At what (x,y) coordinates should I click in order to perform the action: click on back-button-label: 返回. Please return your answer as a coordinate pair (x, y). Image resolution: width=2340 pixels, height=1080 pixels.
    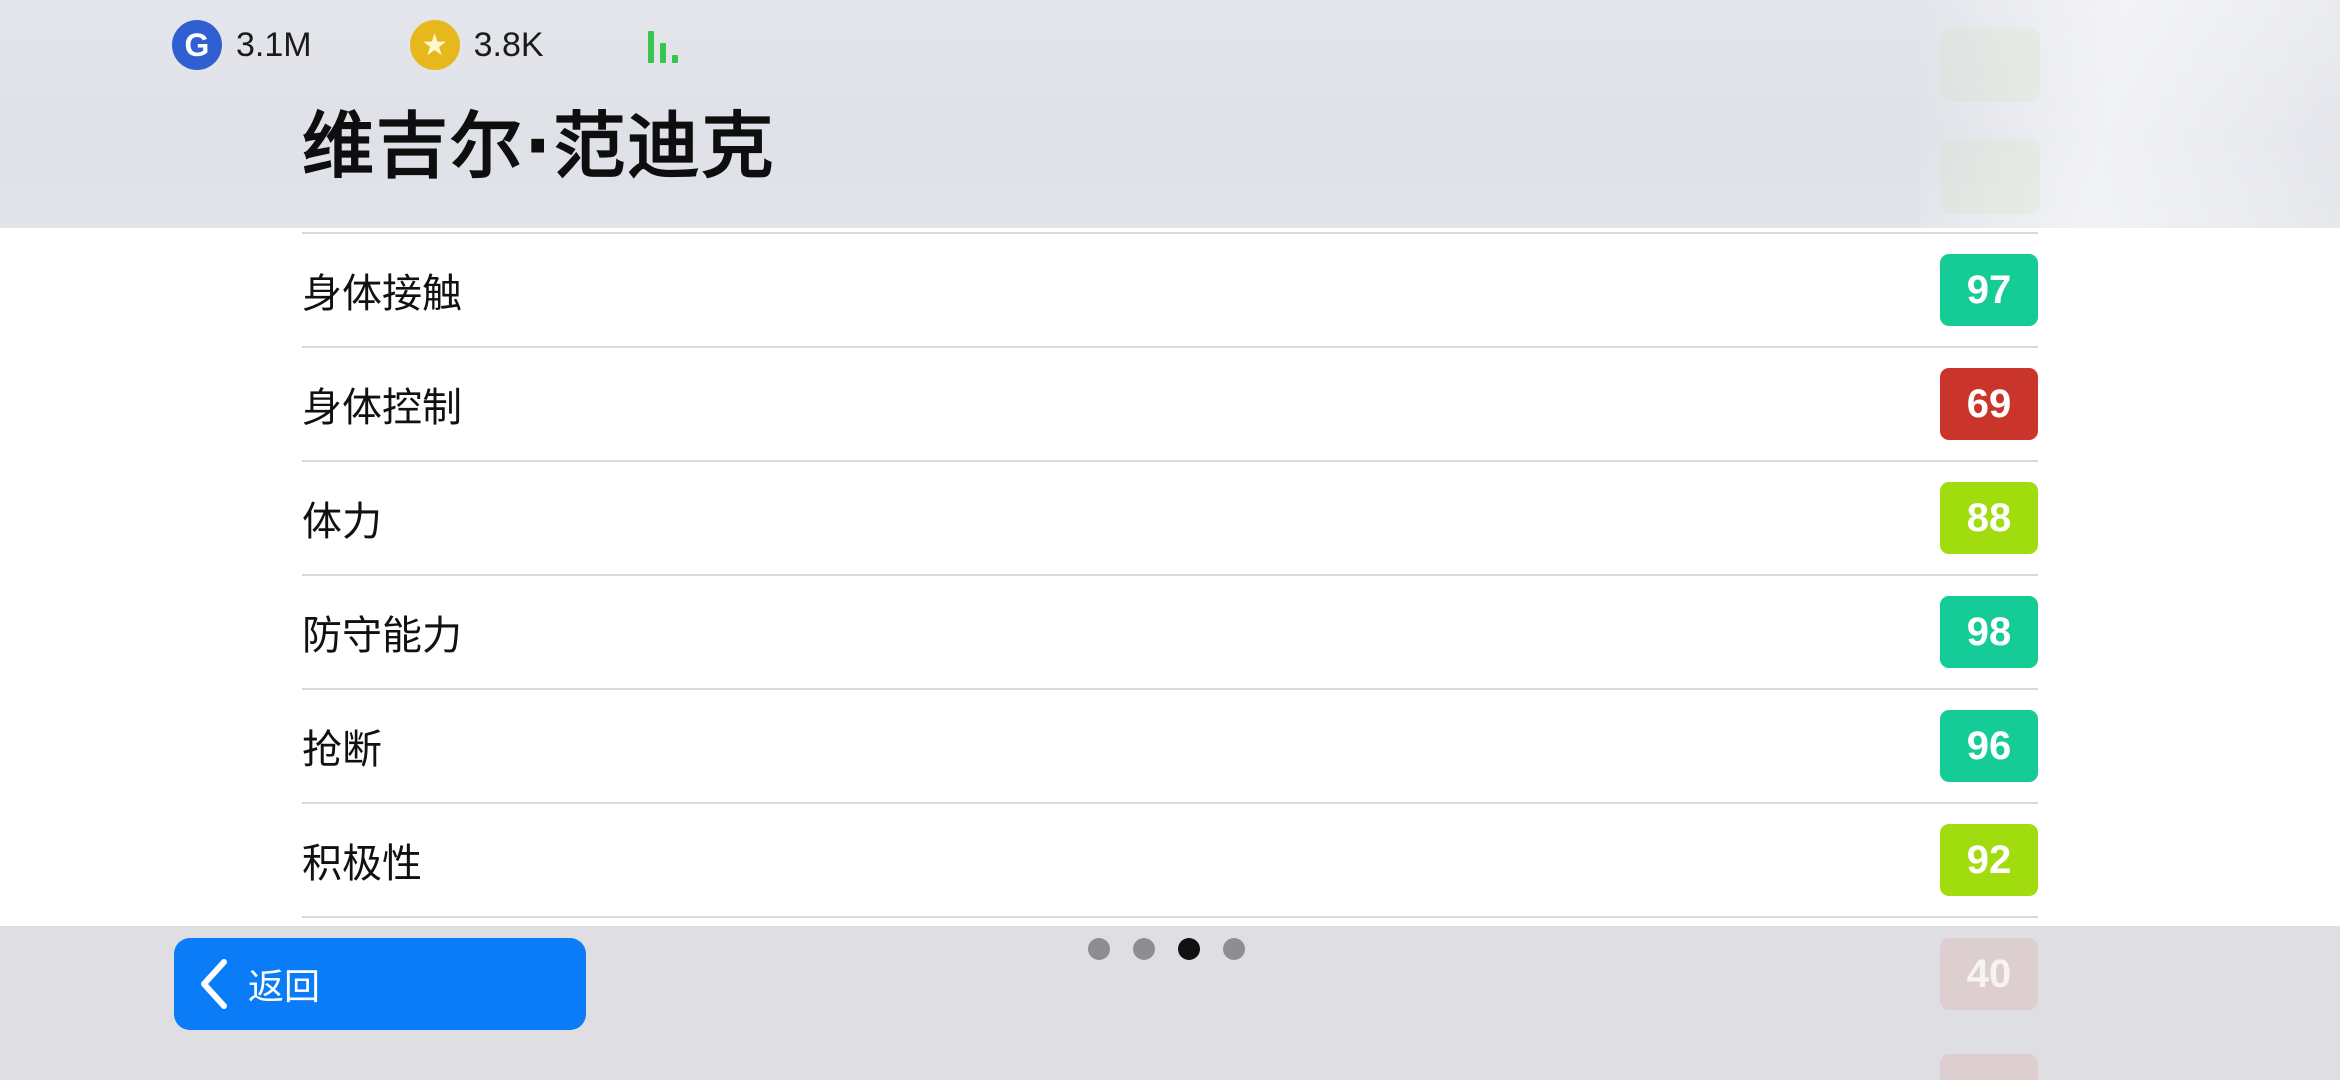
    Looking at the image, I should click on (284, 987).